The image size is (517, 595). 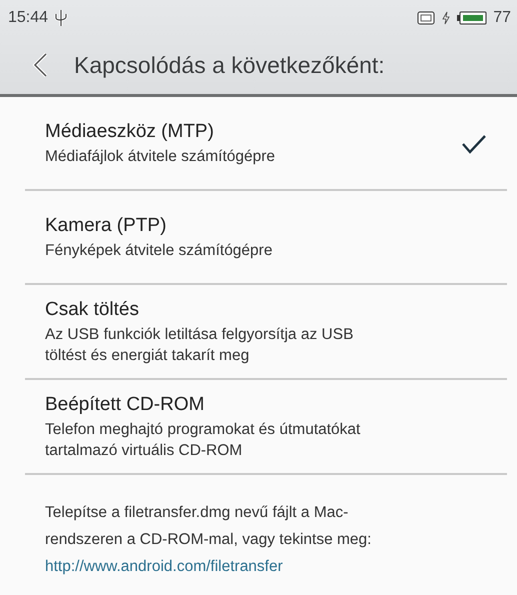 I want to click on option-row: Kamera (PTP) Fényképek átvitele számítógépre, so click(x=266, y=238).